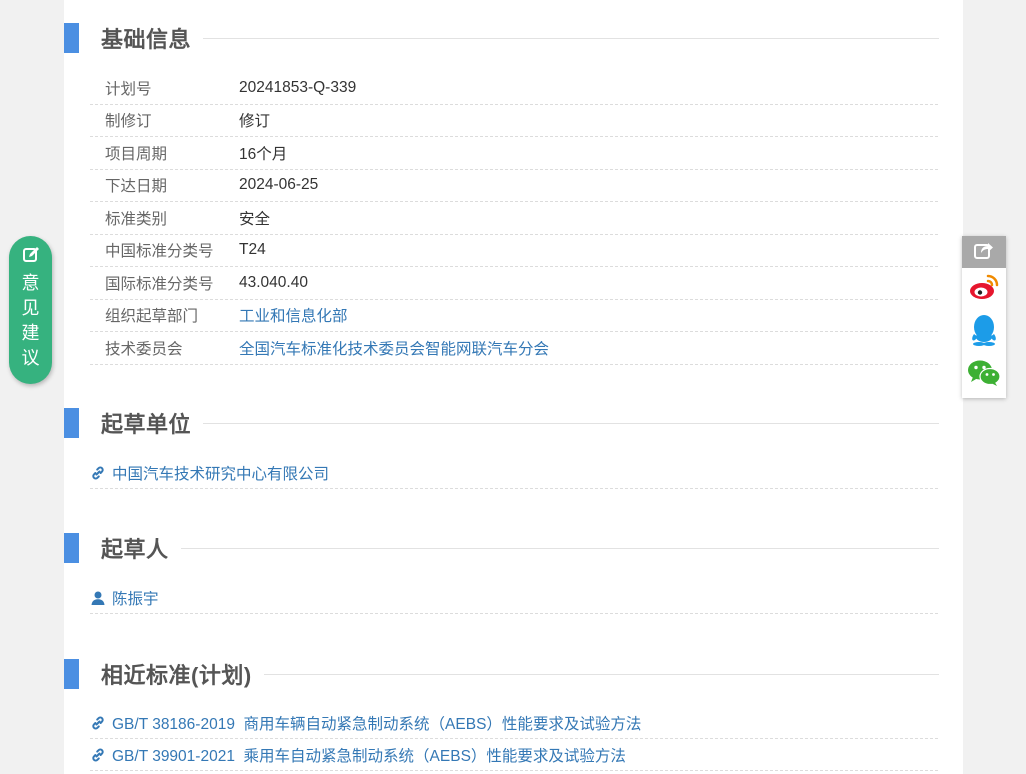  I want to click on info-key: 项目周期, so click(136, 154).